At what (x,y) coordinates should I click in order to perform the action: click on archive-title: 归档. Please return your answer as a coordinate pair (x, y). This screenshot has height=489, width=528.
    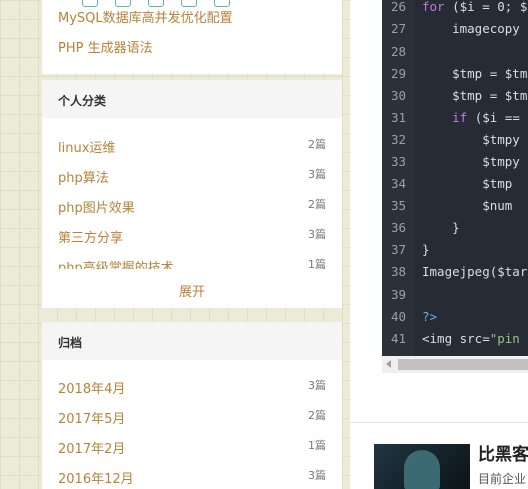
    Looking at the image, I should click on (70, 343).